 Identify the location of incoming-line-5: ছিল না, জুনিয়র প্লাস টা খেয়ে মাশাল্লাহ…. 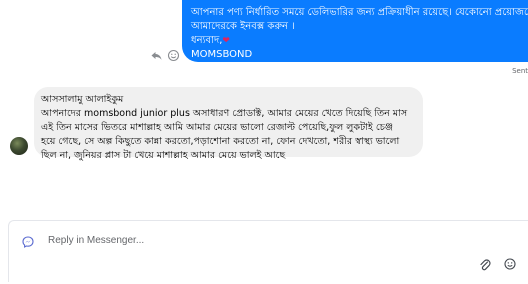
(163, 155).